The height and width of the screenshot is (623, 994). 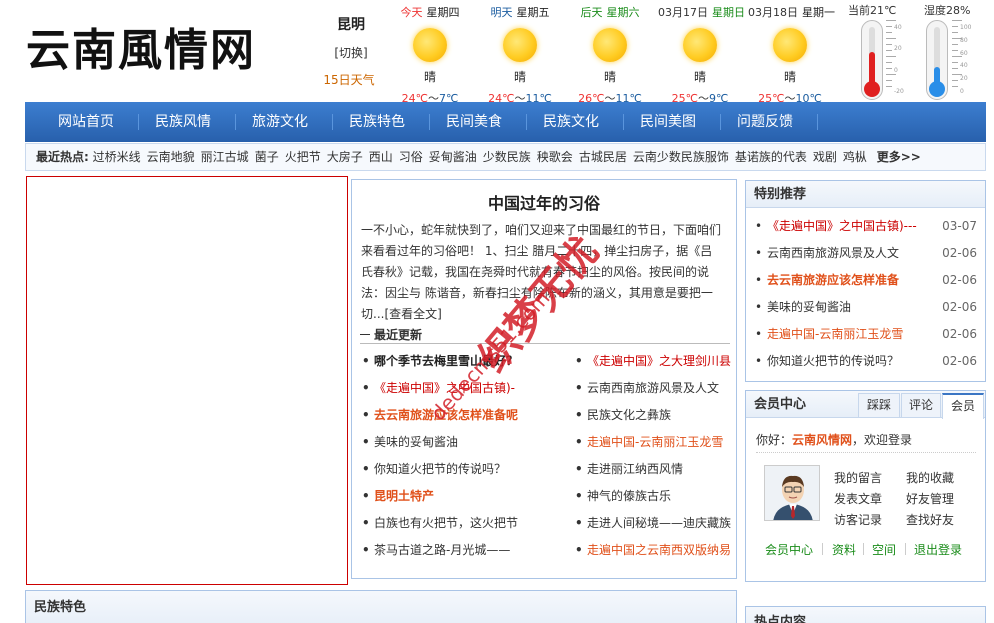 What do you see at coordinates (225, 157) in the screenshot?
I see `hot-topic-link: 丽江古城` at bounding box center [225, 157].